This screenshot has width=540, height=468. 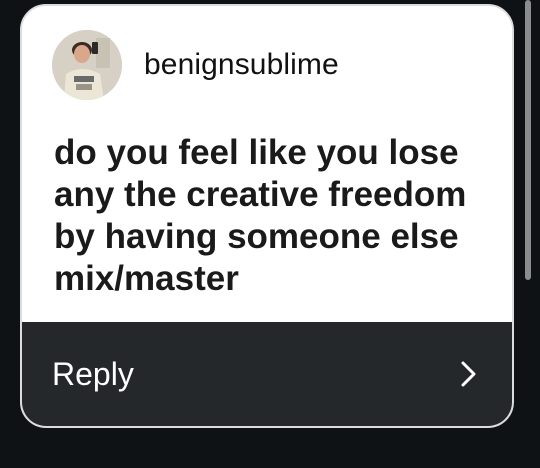 I want to click on avatar, so click(x=87, y=65).